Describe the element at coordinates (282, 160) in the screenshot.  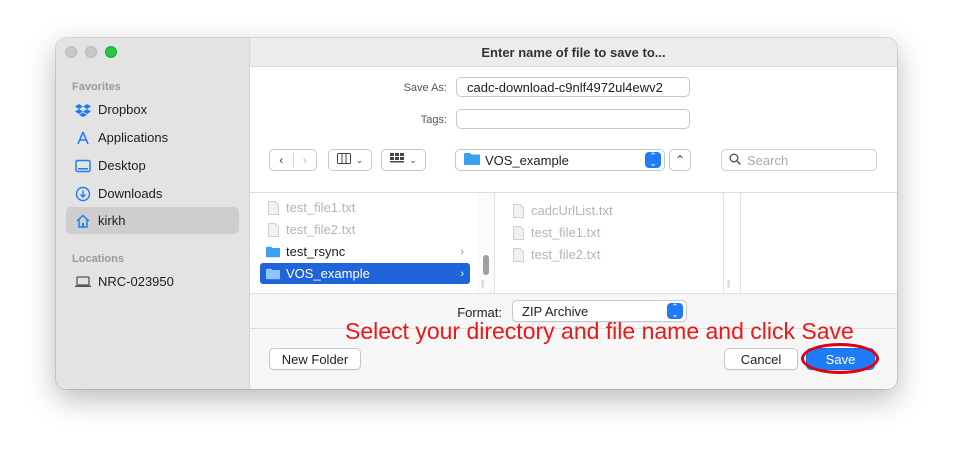
I see `back-icon: ‹` at that location.